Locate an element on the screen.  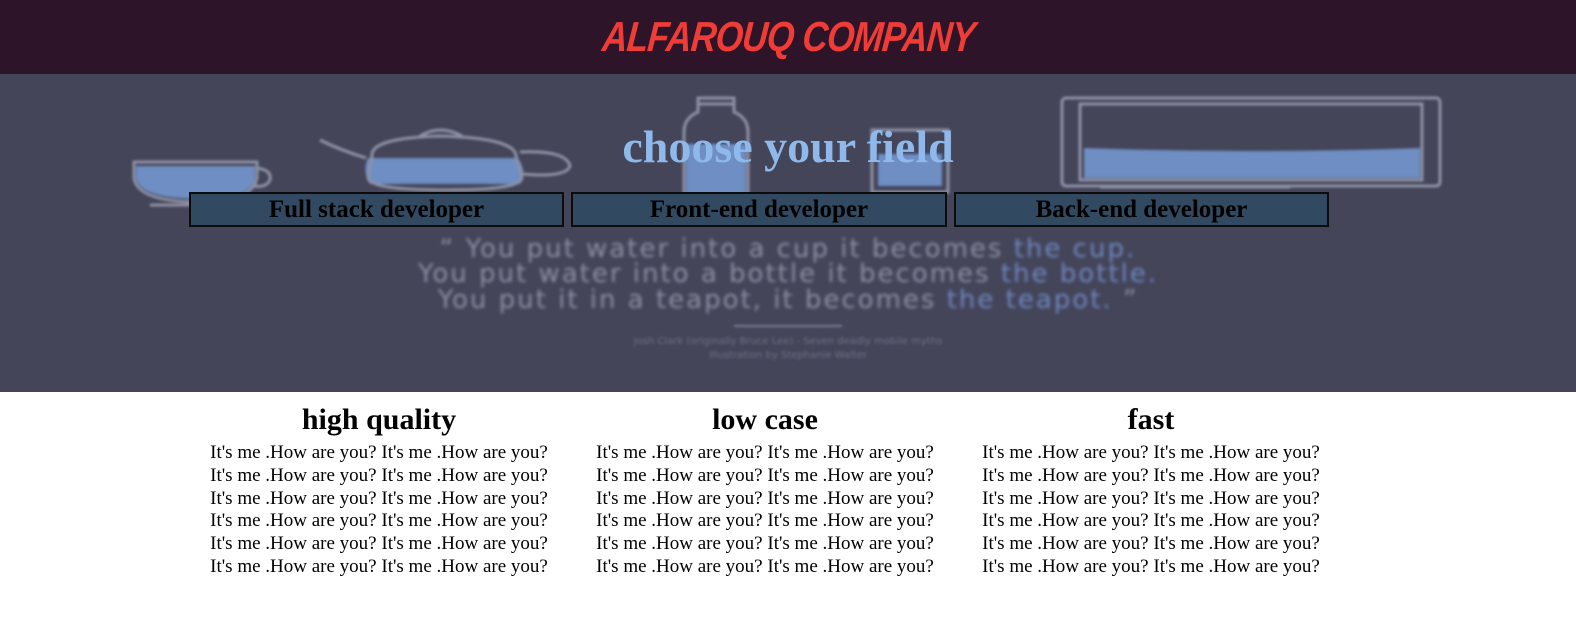
back-end-developer-button: Back-end developer is located at coordinates (1141, 209).